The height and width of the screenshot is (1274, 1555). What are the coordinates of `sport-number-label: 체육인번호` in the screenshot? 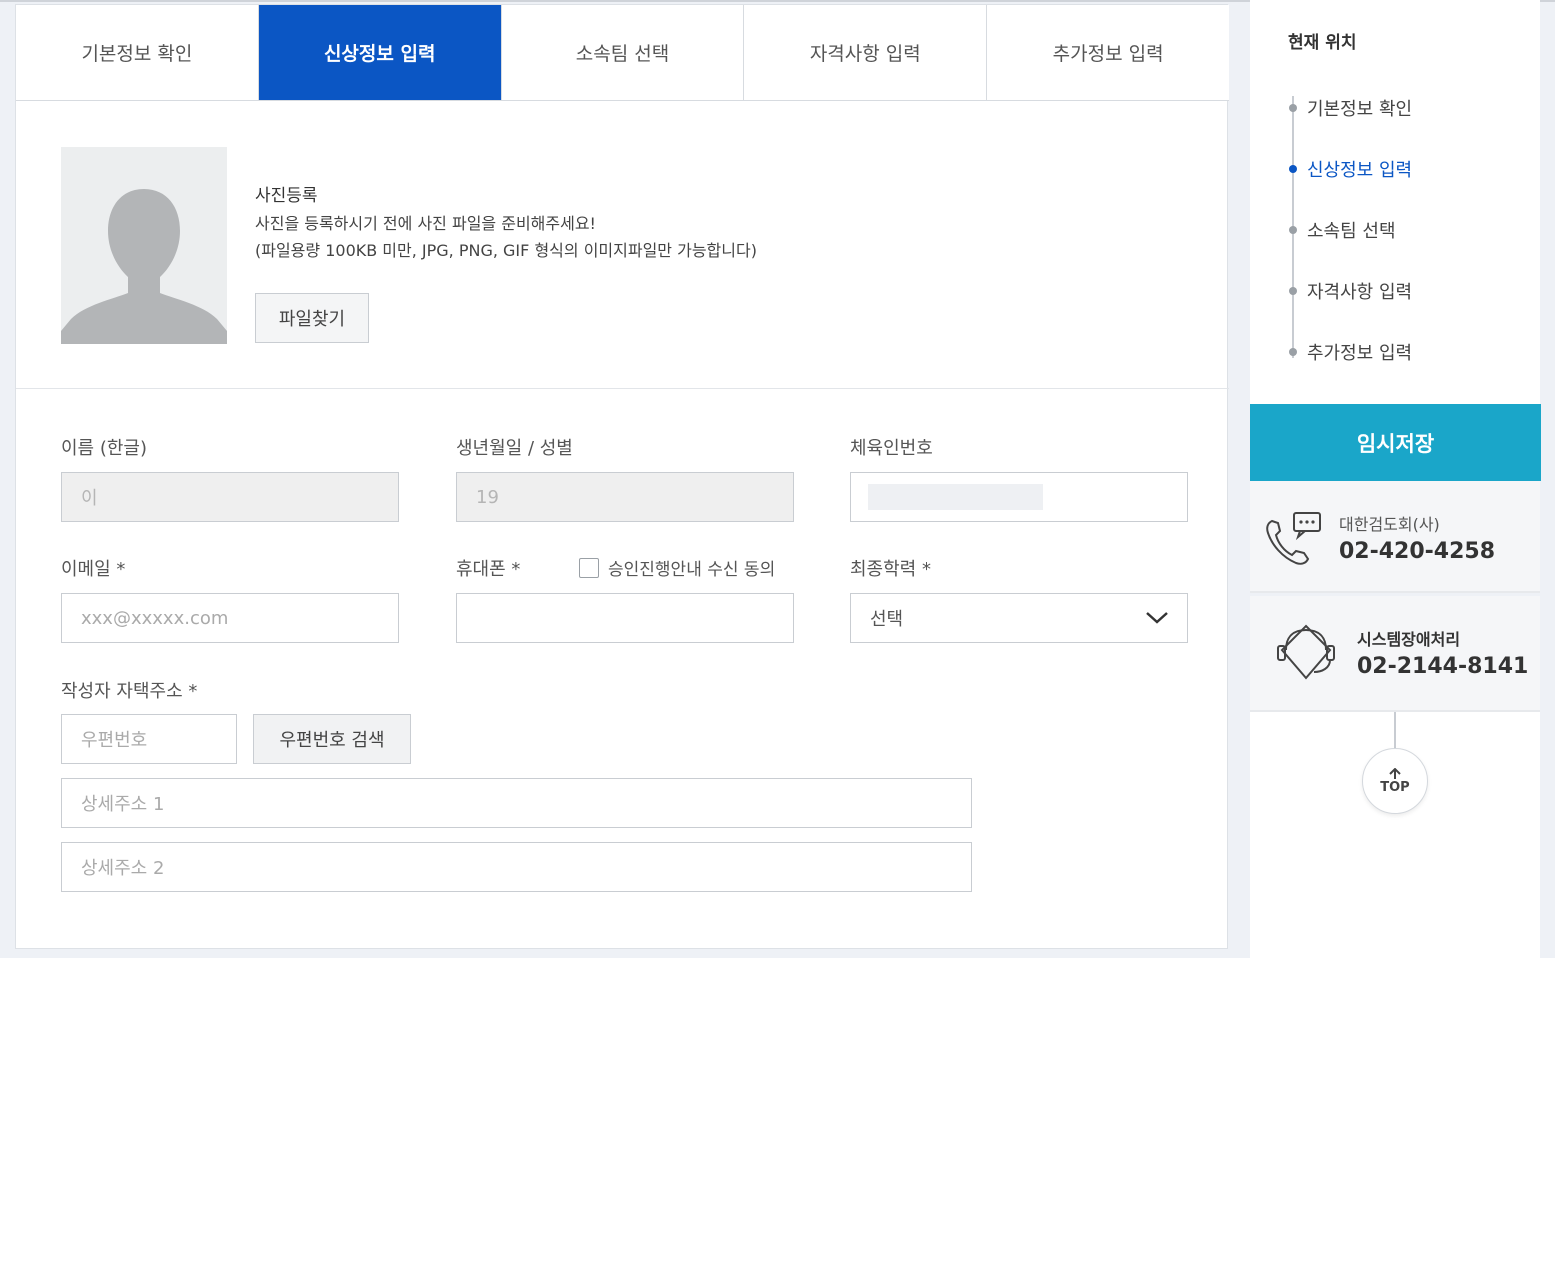 It's located at (891, 448).